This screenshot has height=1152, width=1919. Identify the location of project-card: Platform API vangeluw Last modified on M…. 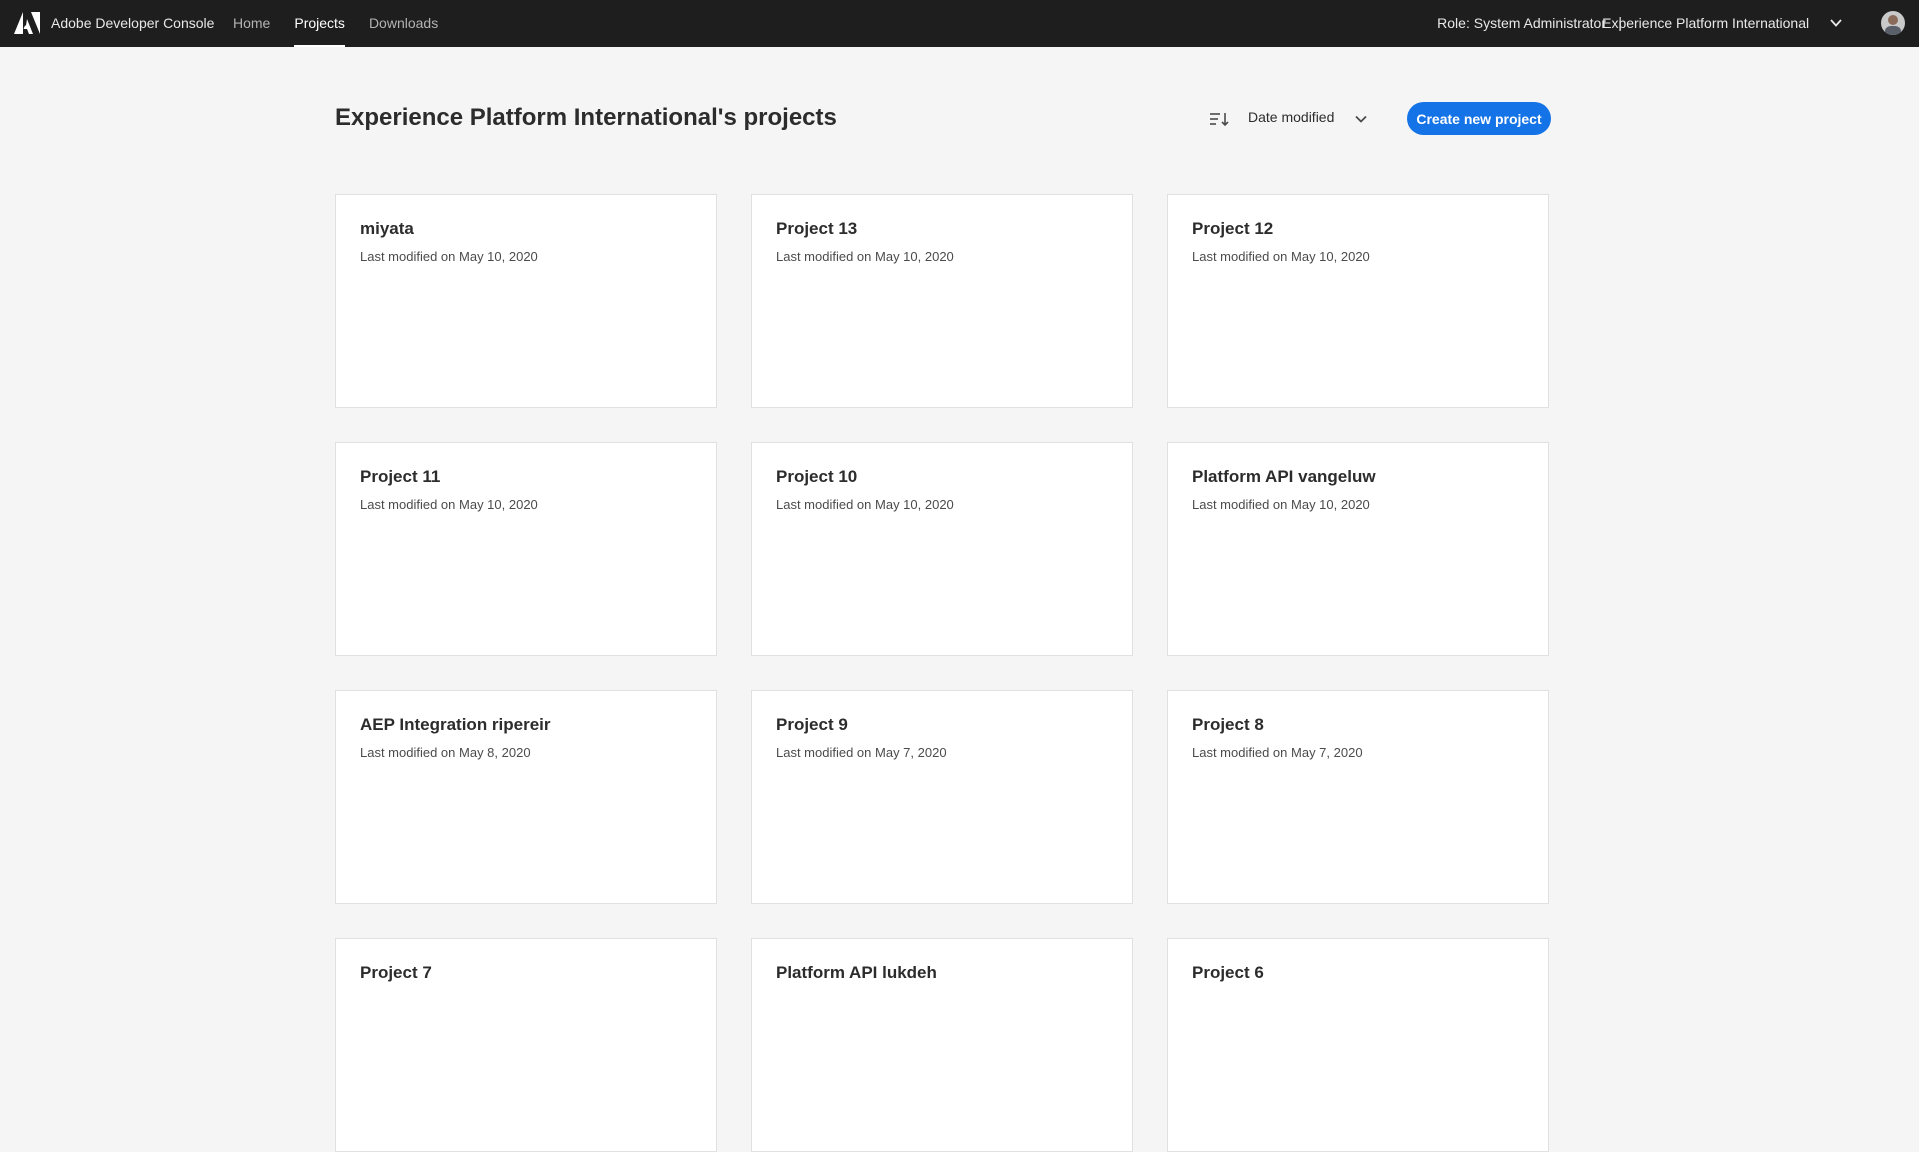
(1358, 549).